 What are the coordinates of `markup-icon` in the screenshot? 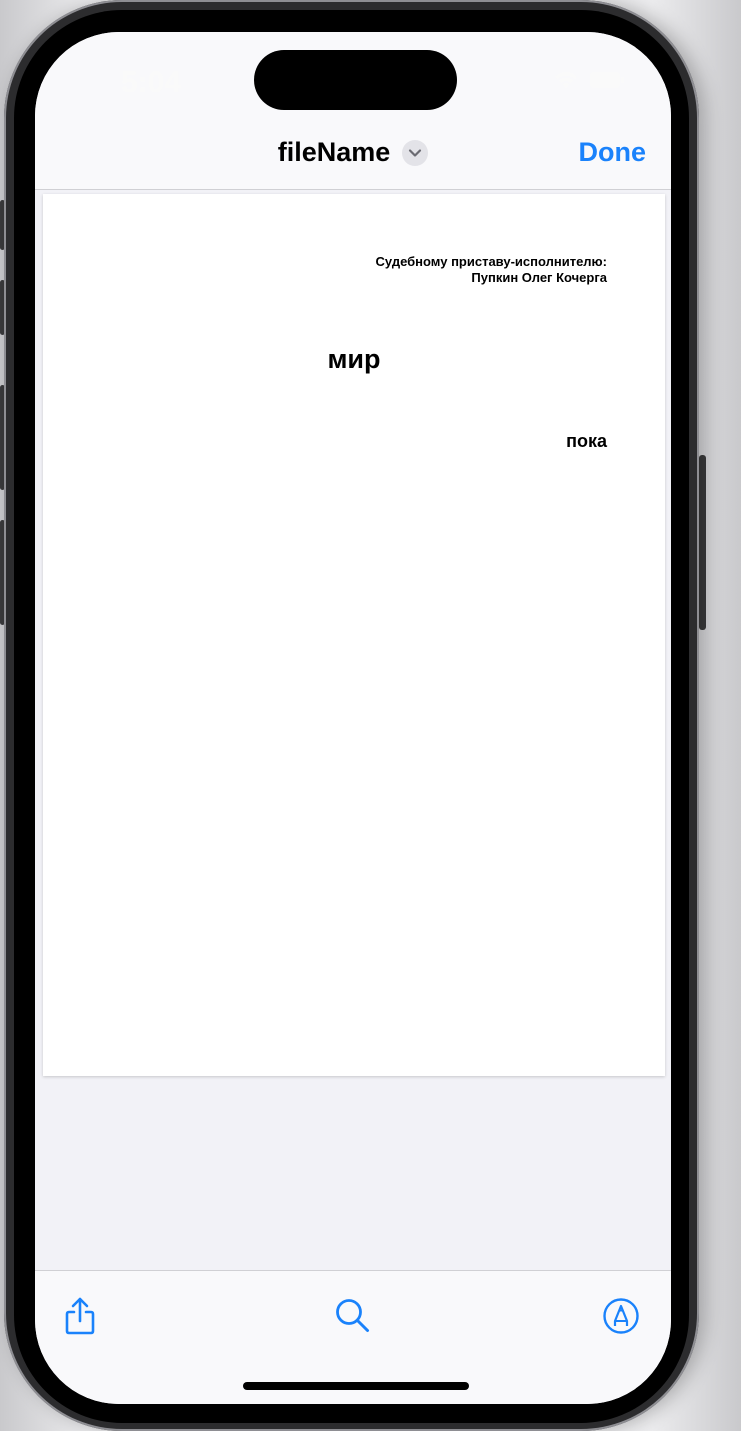 It's located at (621, 1318).